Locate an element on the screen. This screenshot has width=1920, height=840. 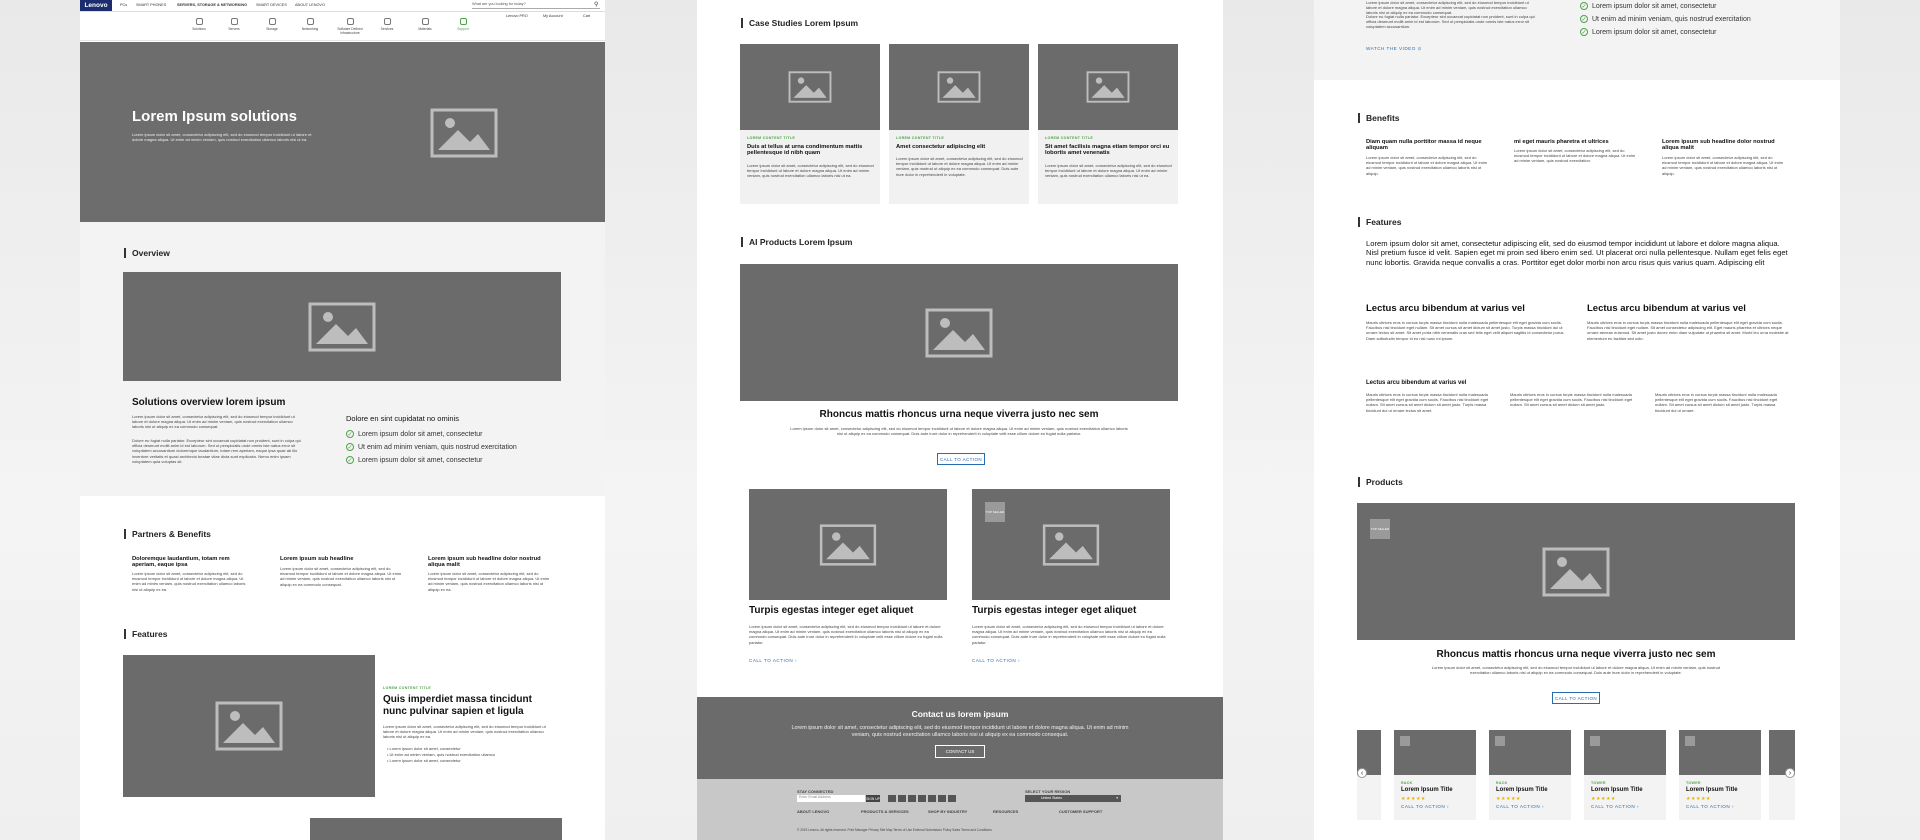
card-image is located at coordinates (1108, 87).